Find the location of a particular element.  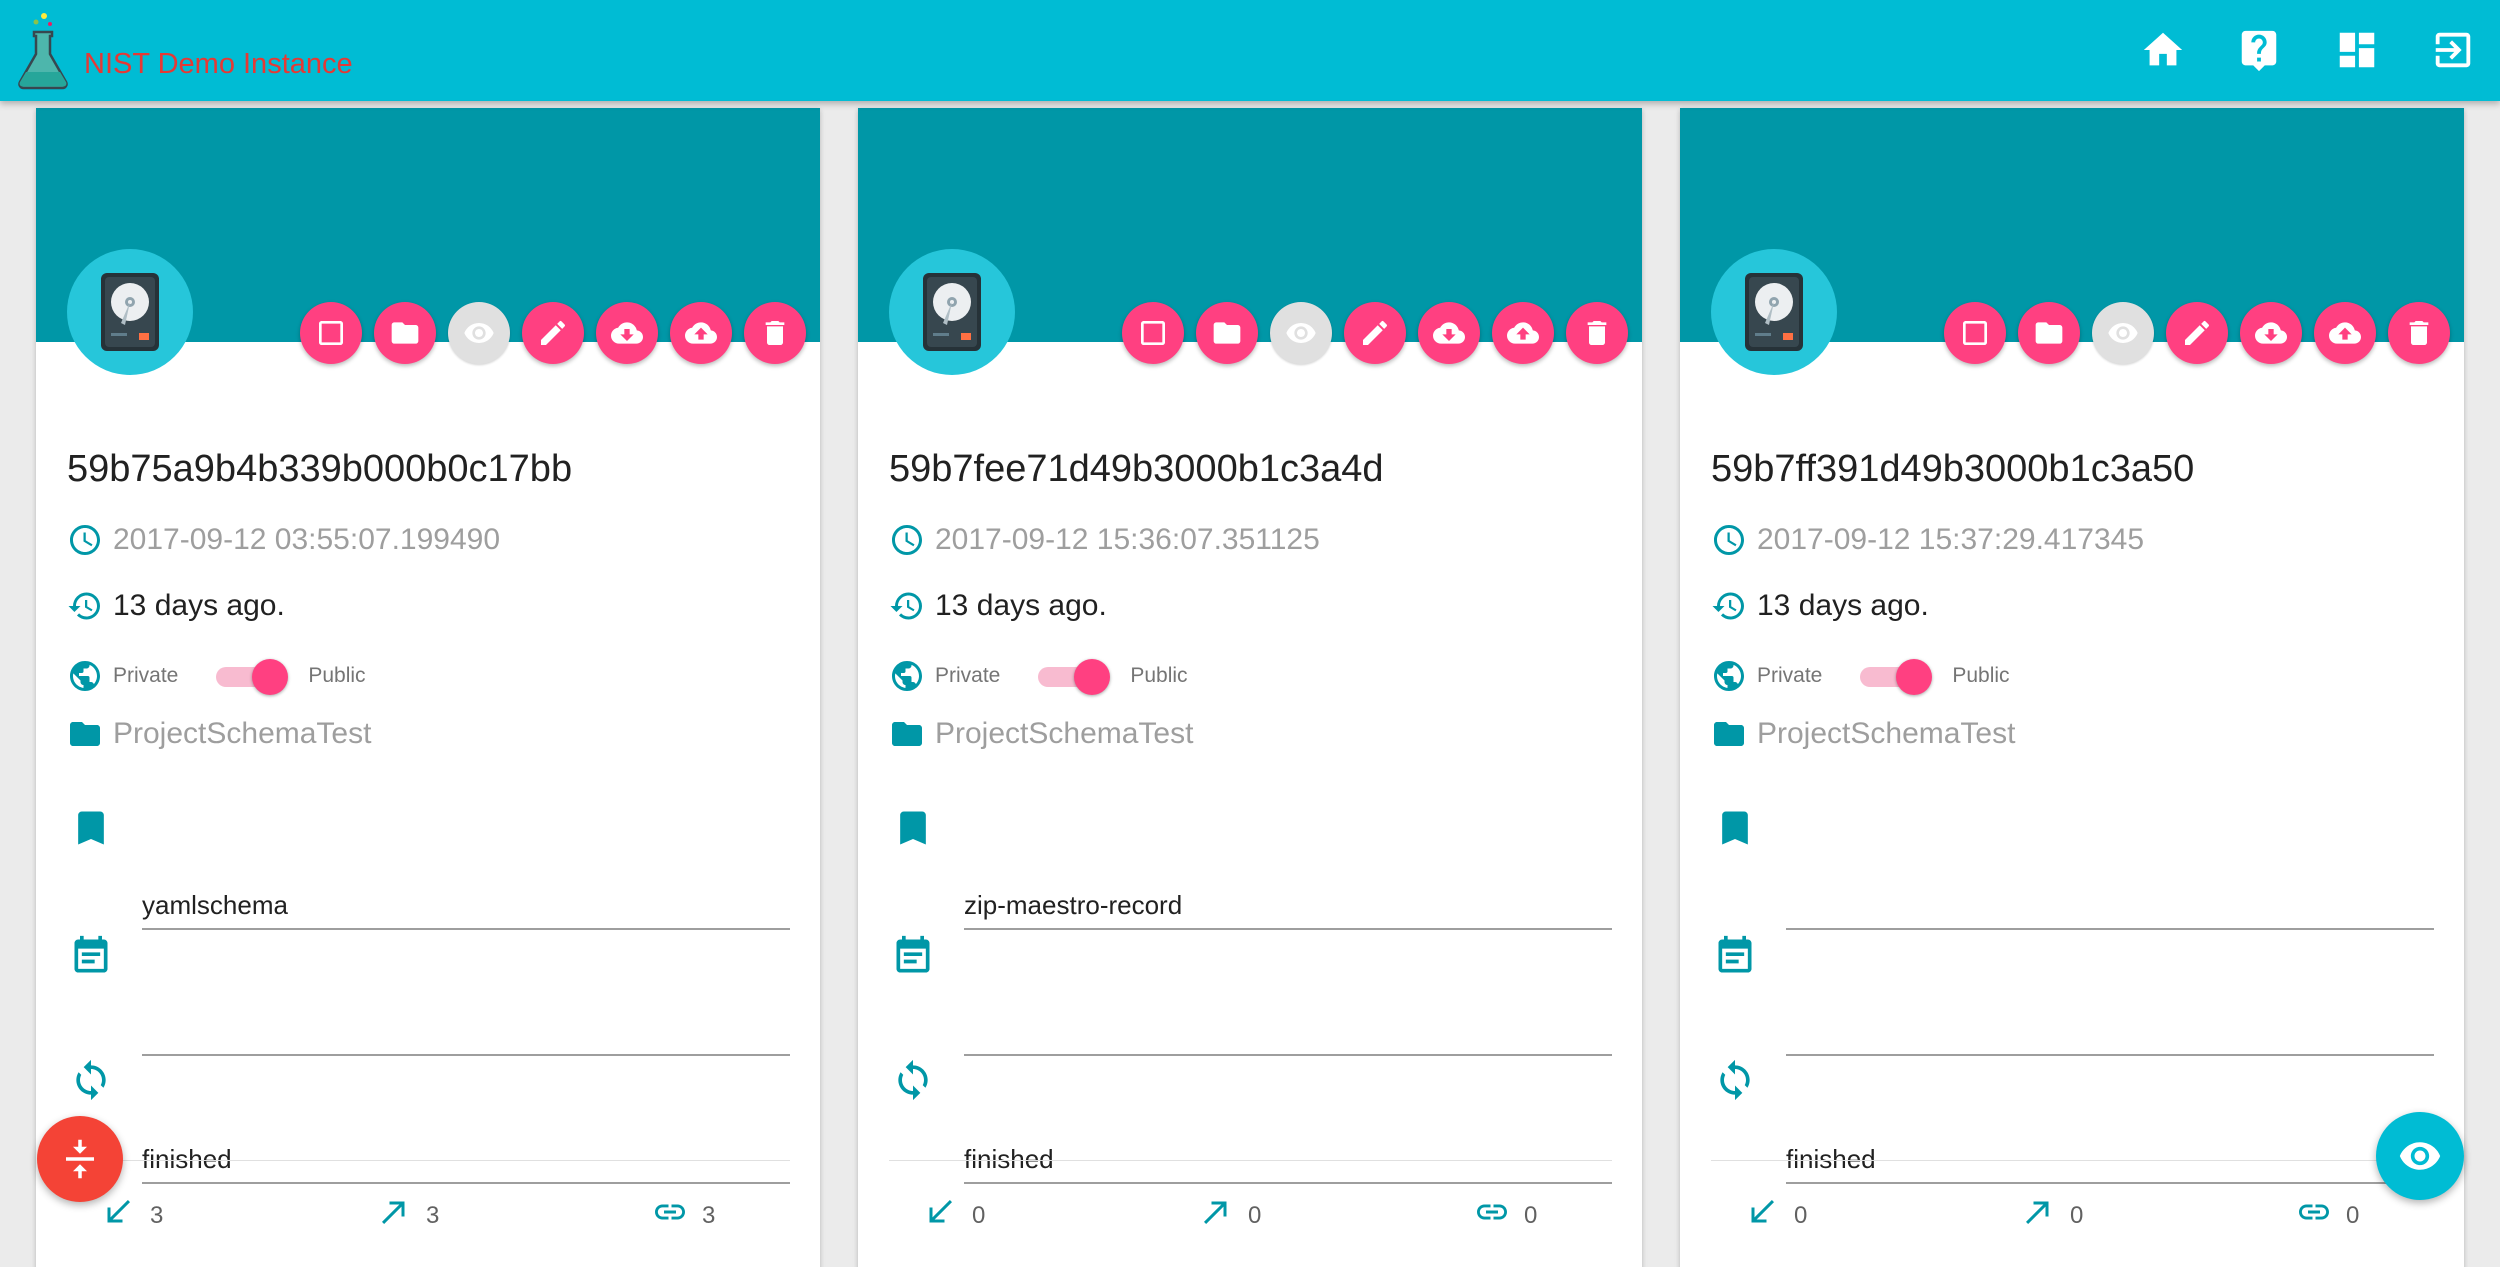

collapse-icon is located at coordinates (80, 1159).